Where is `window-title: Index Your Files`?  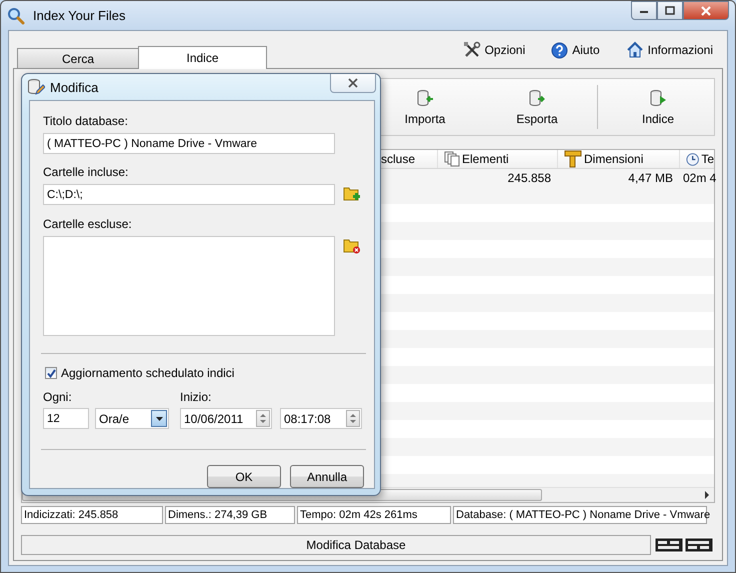
window-title: Index Your Files is located at coordinates (79, 15).